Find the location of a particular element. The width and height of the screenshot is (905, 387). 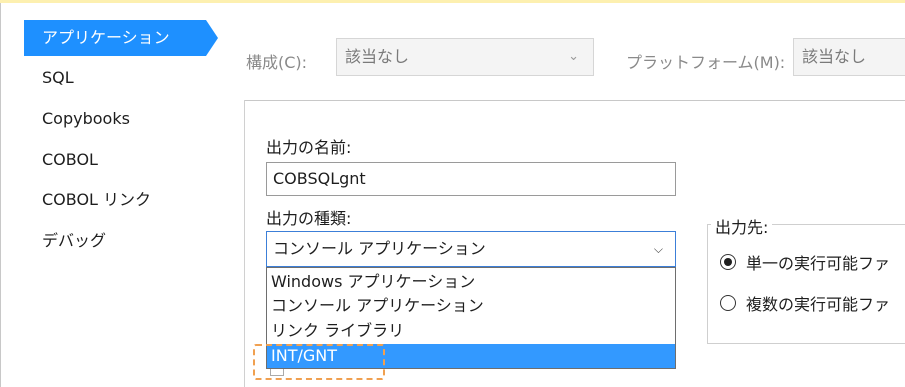

platform-label: プラットフォーム(M): is located at coordinates (706, 62).